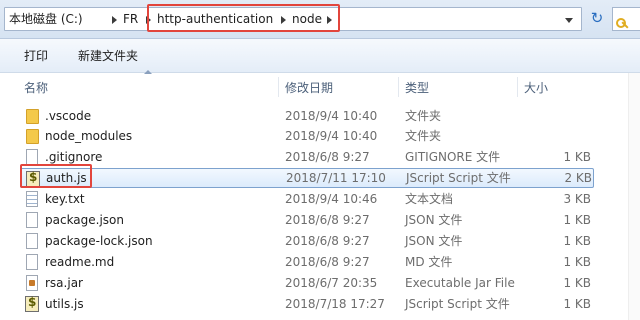  I want to click on list-item: package.json 2018/6/8 9:27 JSON 文件 1 KB, so click(307, 220).